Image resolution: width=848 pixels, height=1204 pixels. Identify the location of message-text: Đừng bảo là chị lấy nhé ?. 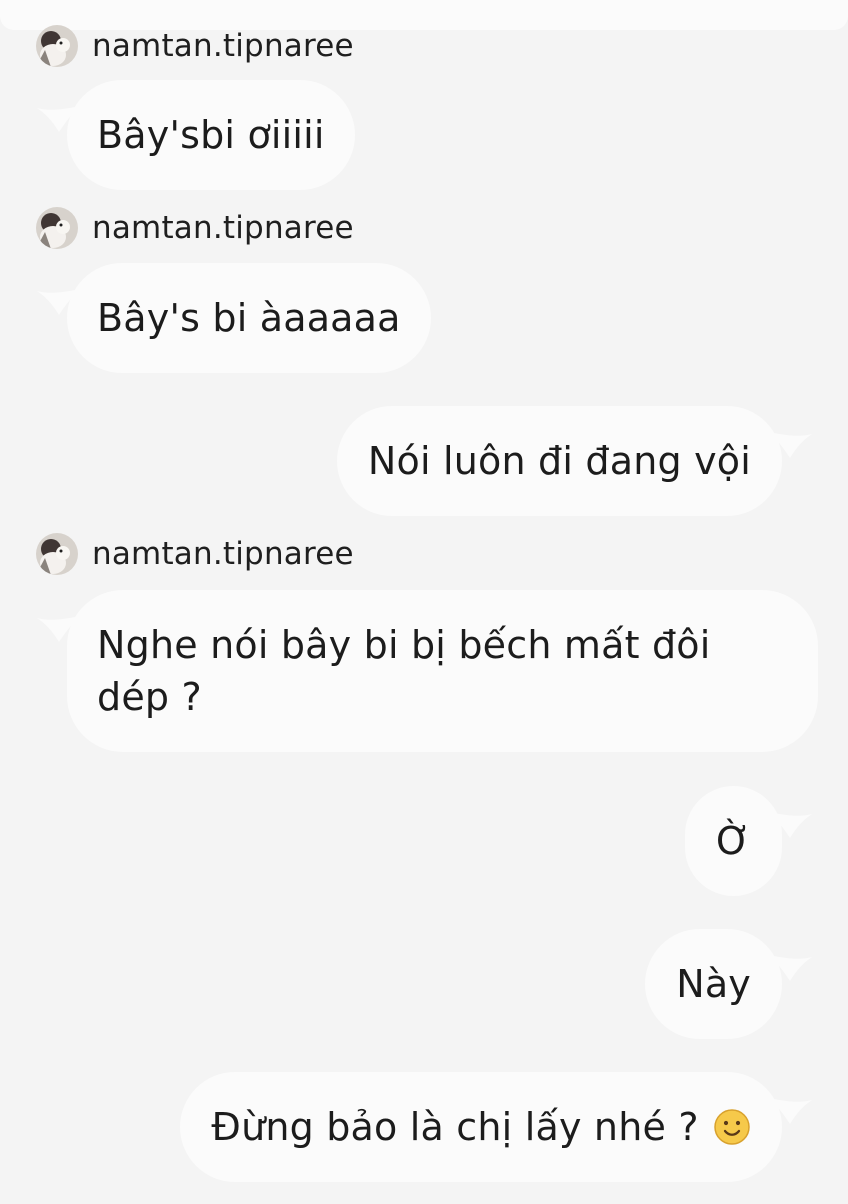
(455, 1127).